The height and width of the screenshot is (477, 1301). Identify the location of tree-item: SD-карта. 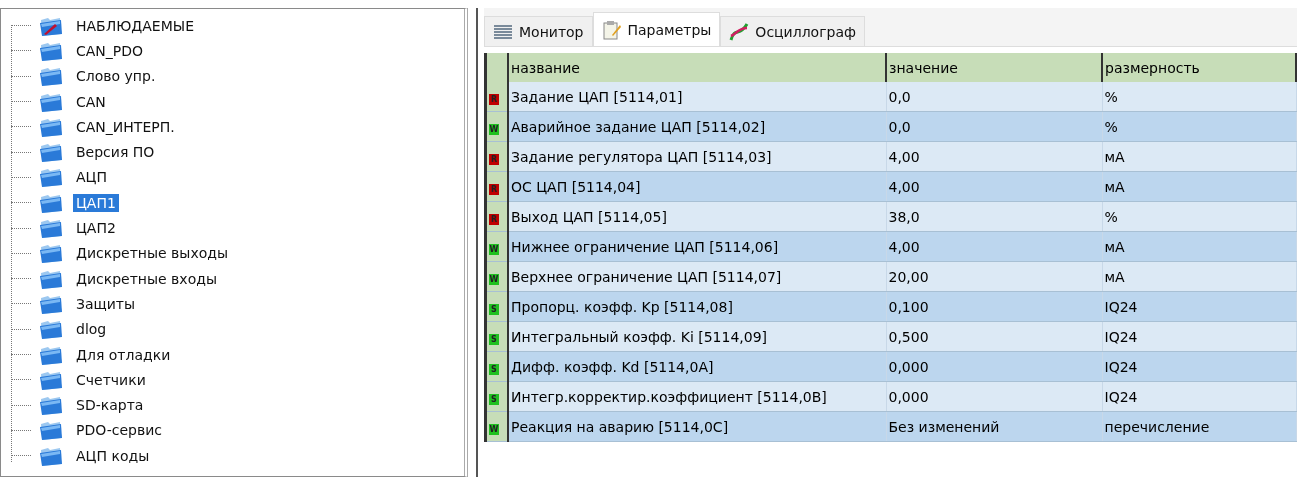
(110, 405).